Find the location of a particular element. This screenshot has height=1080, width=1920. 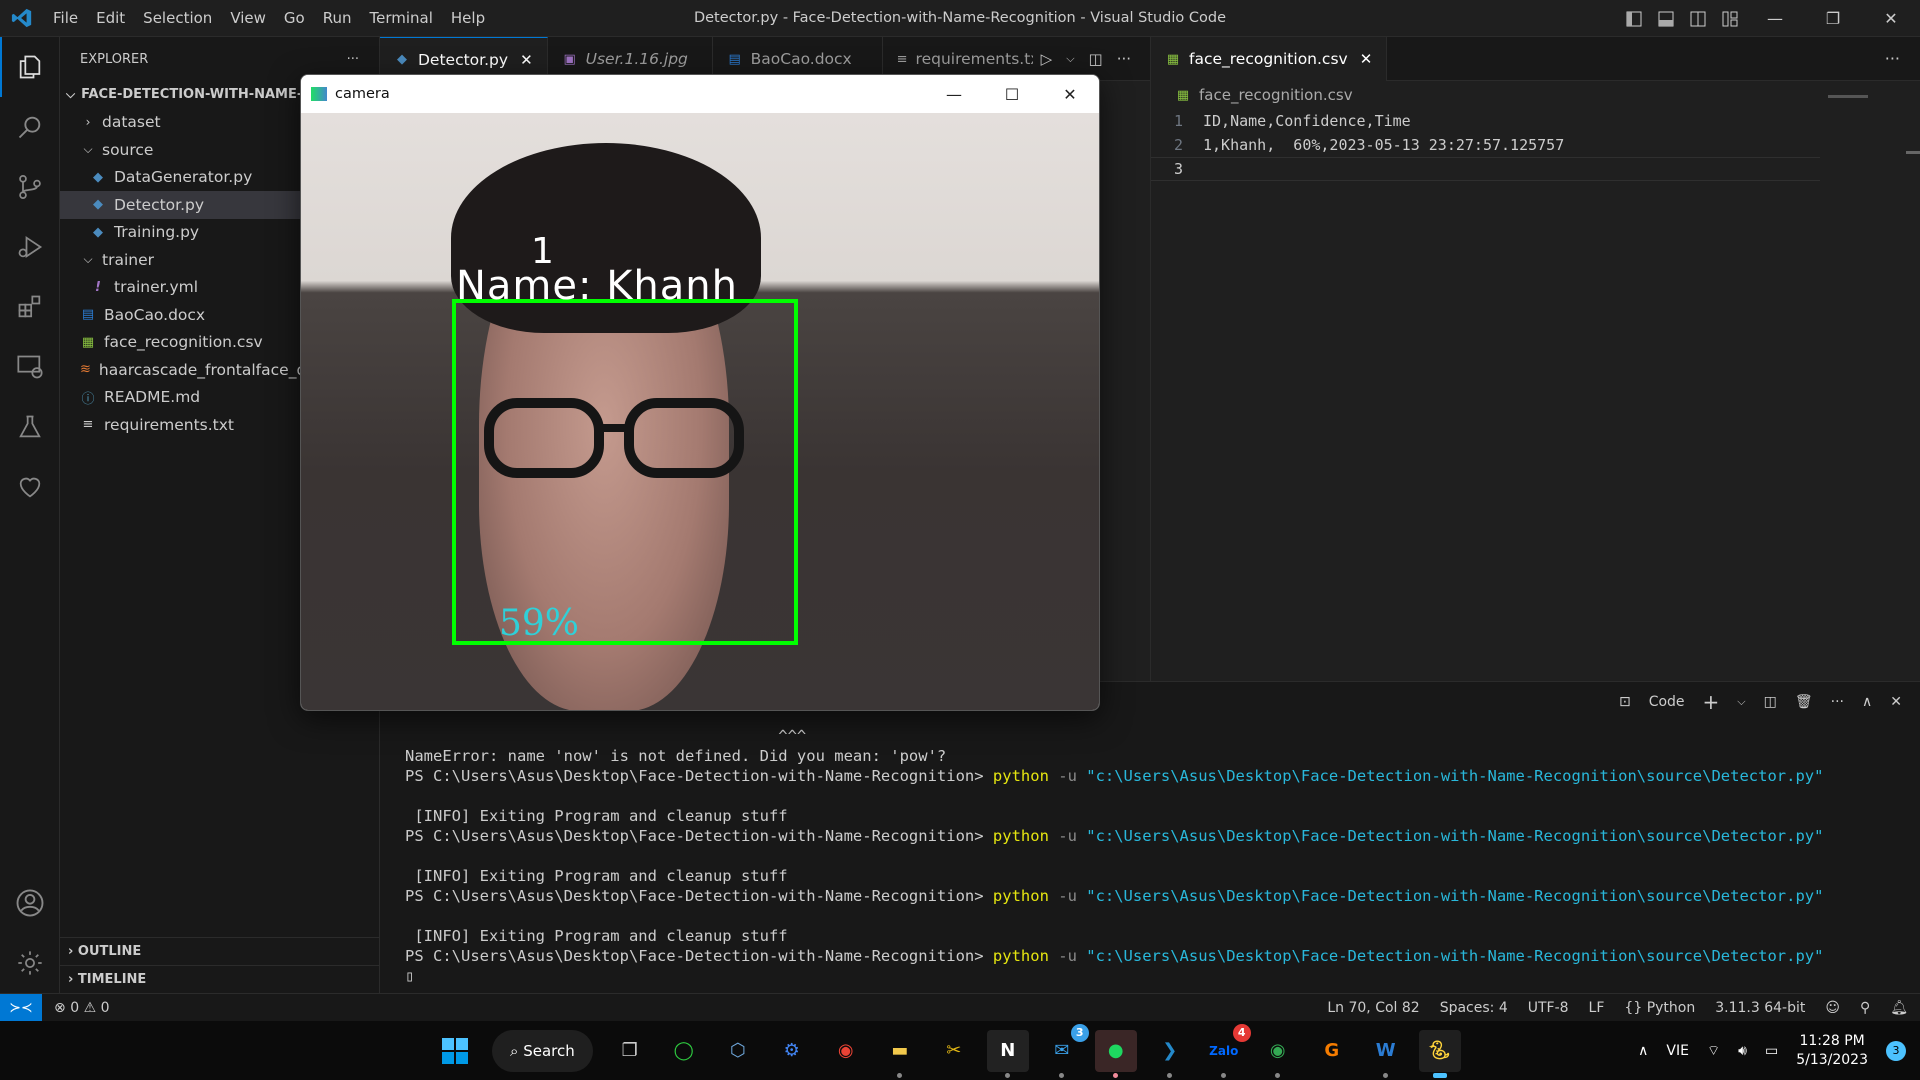

source-control-icon is located at coordinates (30, 187).